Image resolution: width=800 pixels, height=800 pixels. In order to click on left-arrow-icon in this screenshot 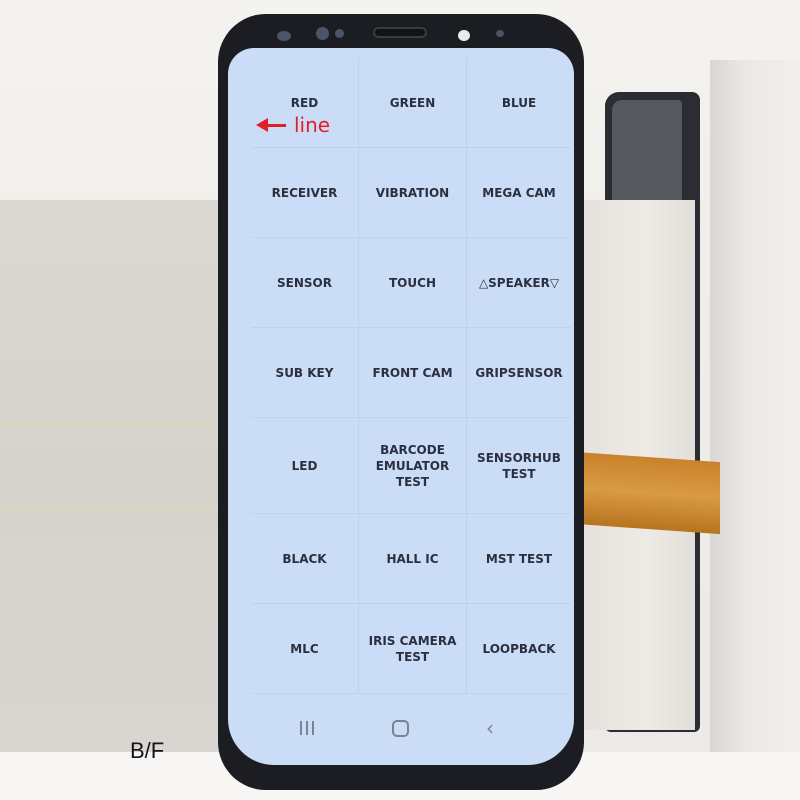, I will do `click(272, 125)`.